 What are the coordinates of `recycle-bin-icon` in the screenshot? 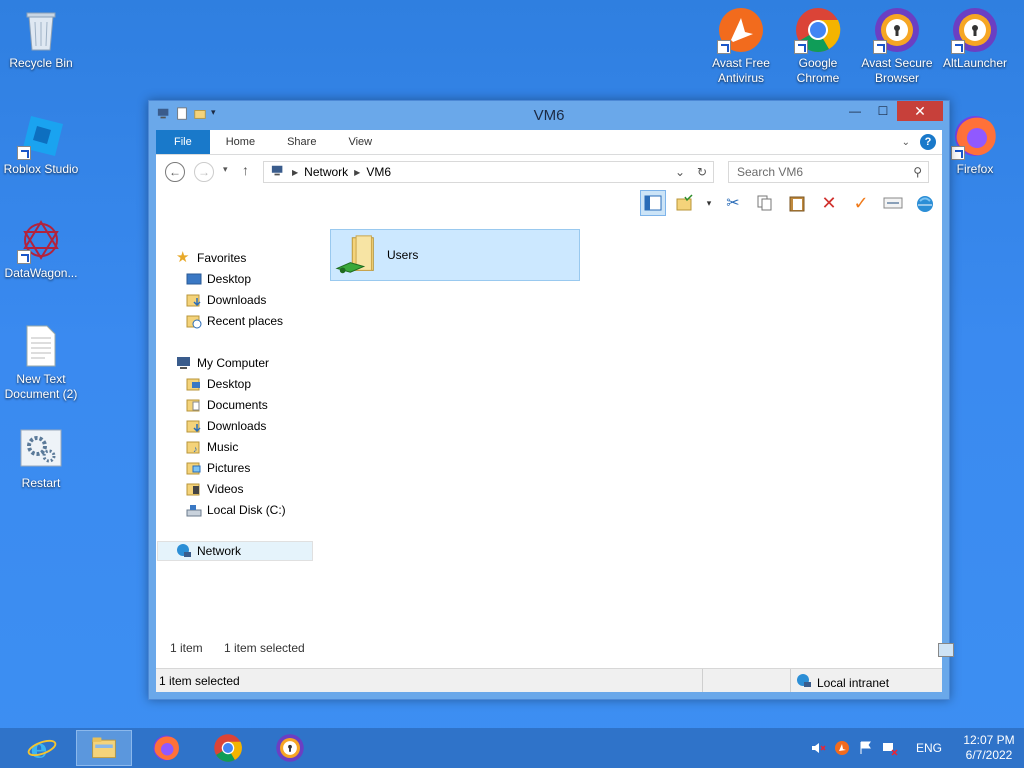 It's located at (41, 30).